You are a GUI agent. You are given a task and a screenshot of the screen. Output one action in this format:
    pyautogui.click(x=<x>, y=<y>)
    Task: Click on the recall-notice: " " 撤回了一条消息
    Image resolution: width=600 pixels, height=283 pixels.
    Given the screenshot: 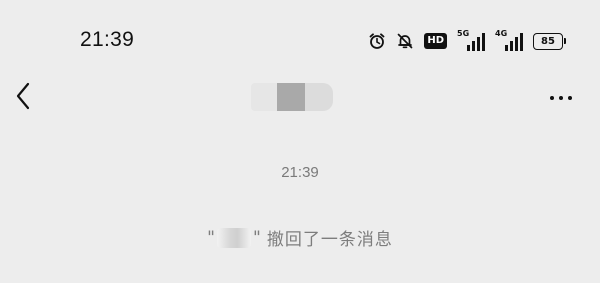 What is the action you would take?
    pyautogui.click(x=300, y=237)
    